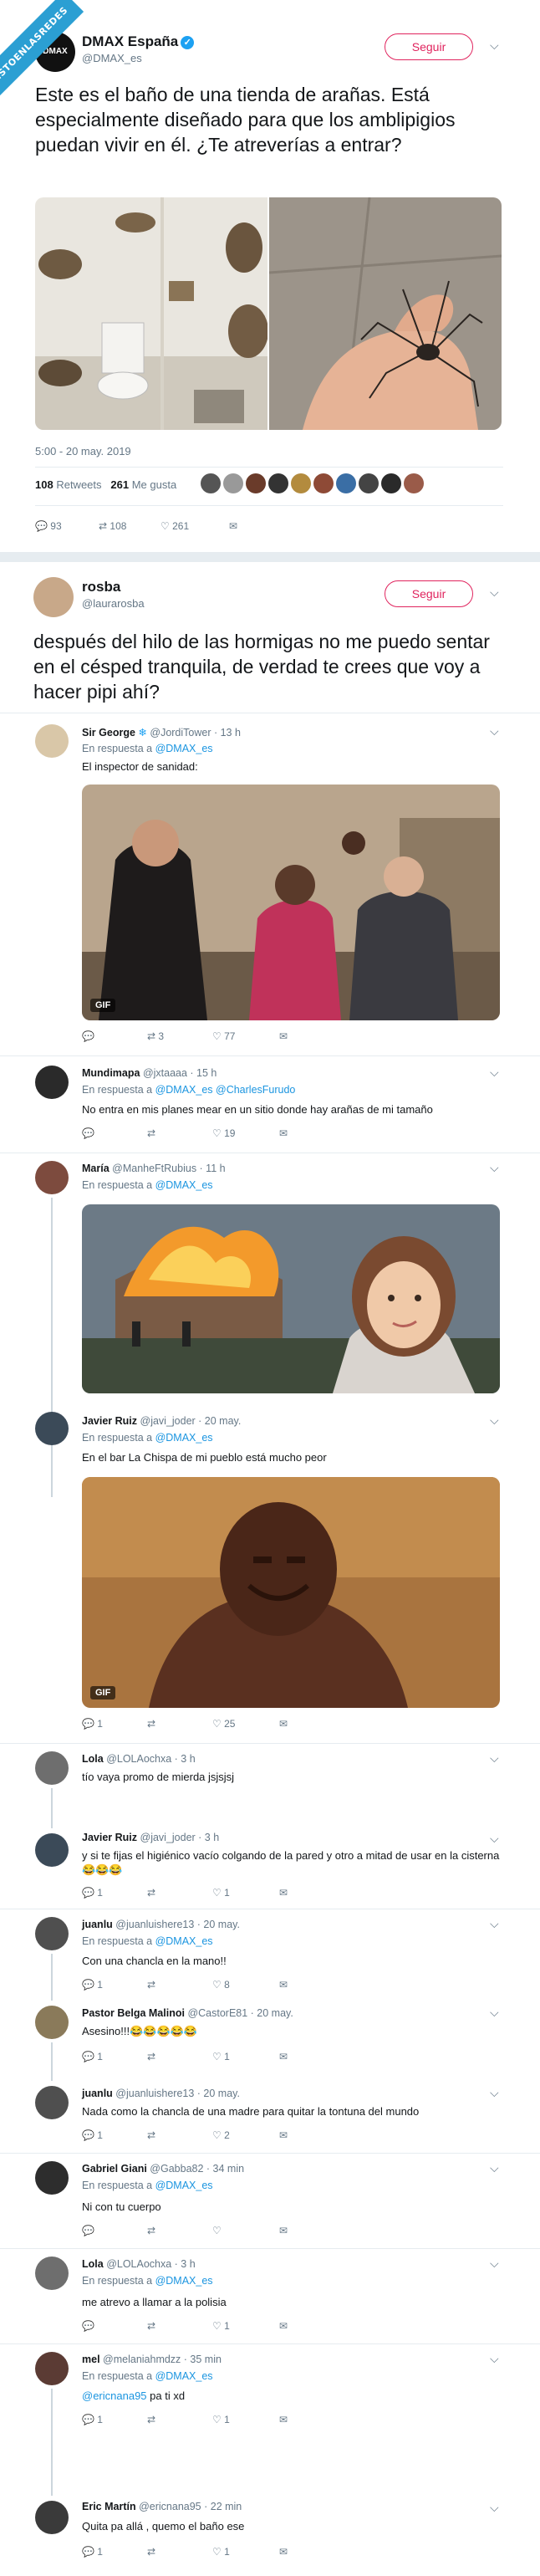  What do you see at coordinates (151, 313) in the screenshot?
I see `tweet-image-bathroom` at bounding box center [151, 313].